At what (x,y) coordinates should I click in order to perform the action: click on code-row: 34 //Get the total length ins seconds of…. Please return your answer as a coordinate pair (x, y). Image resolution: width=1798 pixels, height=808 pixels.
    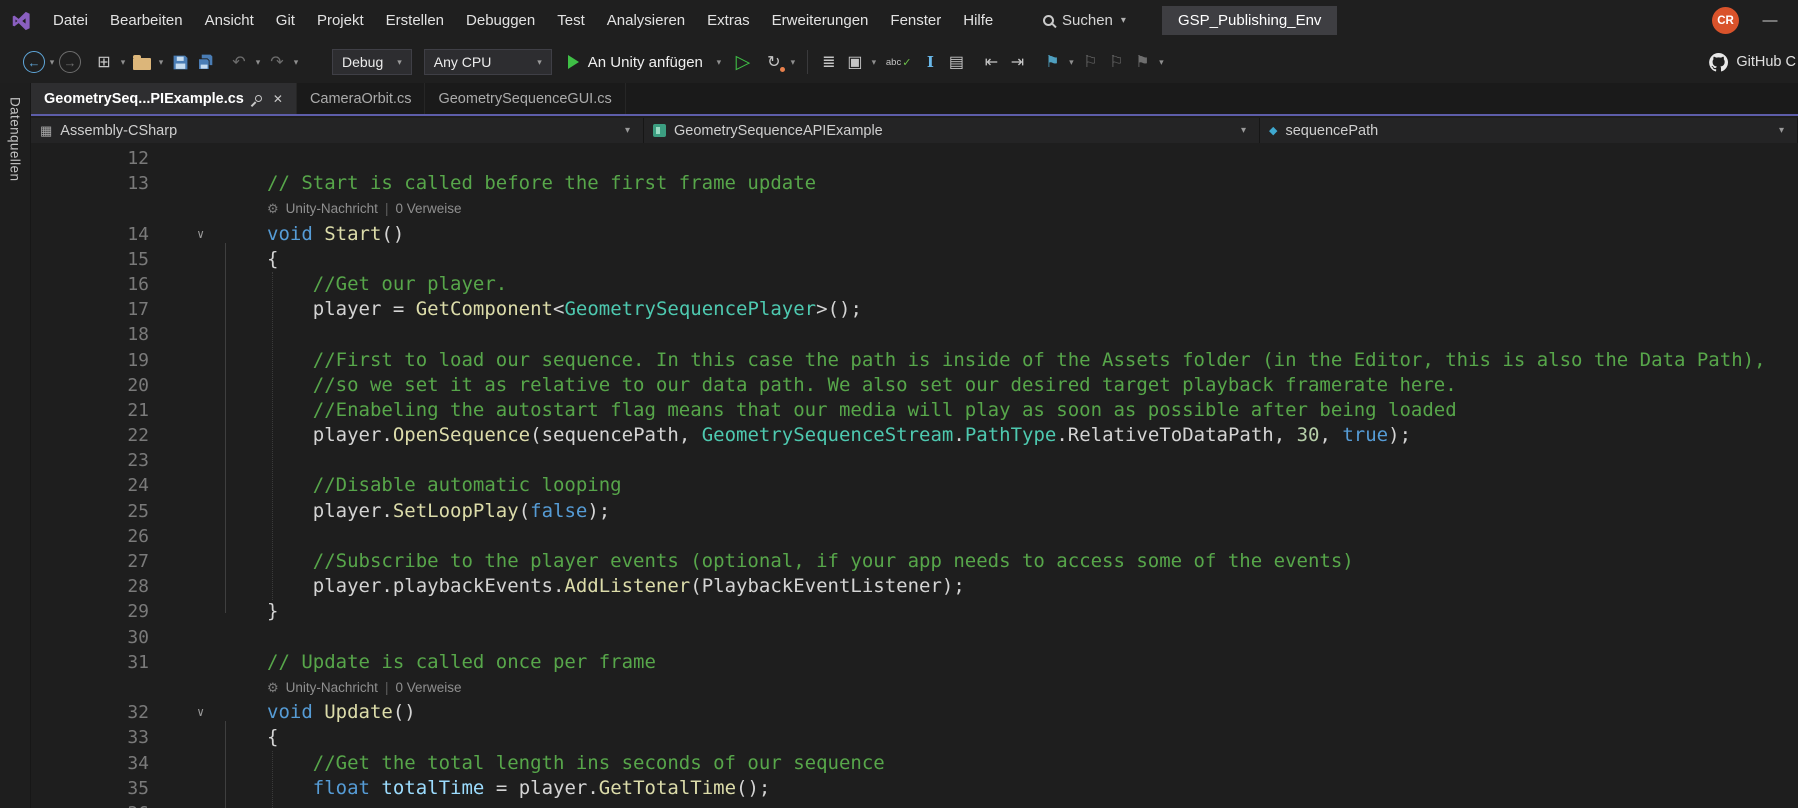
    Looking at the image, I should click on (914, 763).